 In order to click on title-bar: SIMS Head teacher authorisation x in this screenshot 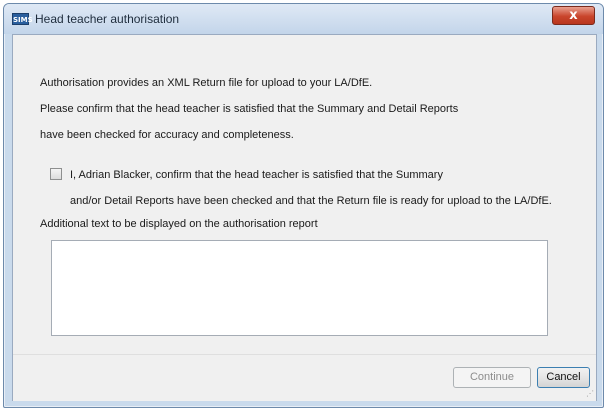, I will do `click(303, 19)`.